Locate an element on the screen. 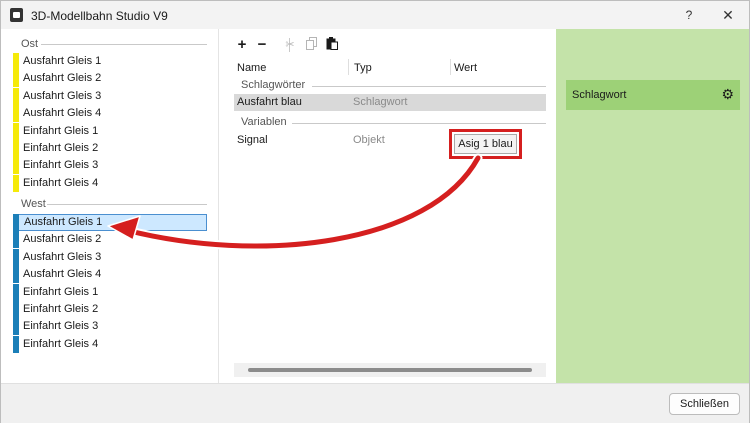 The width and height of the screenshot is (750, 423). highlight-box: Asig 1 blau is located at coordinates (485, 144).